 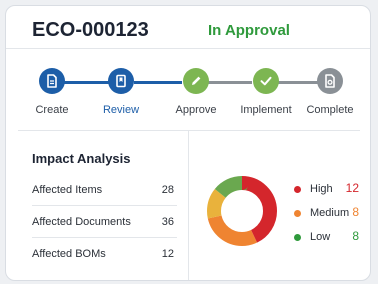 I want to click on step-approve, so click(x=196, y=81).